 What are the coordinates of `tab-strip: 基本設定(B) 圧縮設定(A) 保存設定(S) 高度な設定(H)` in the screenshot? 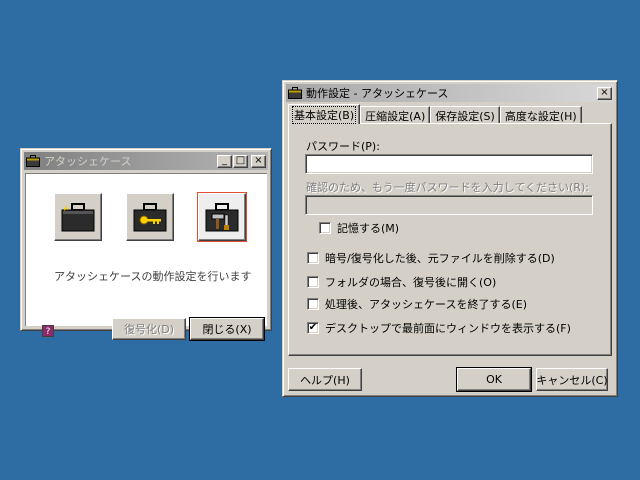 It's located at (450, 114).